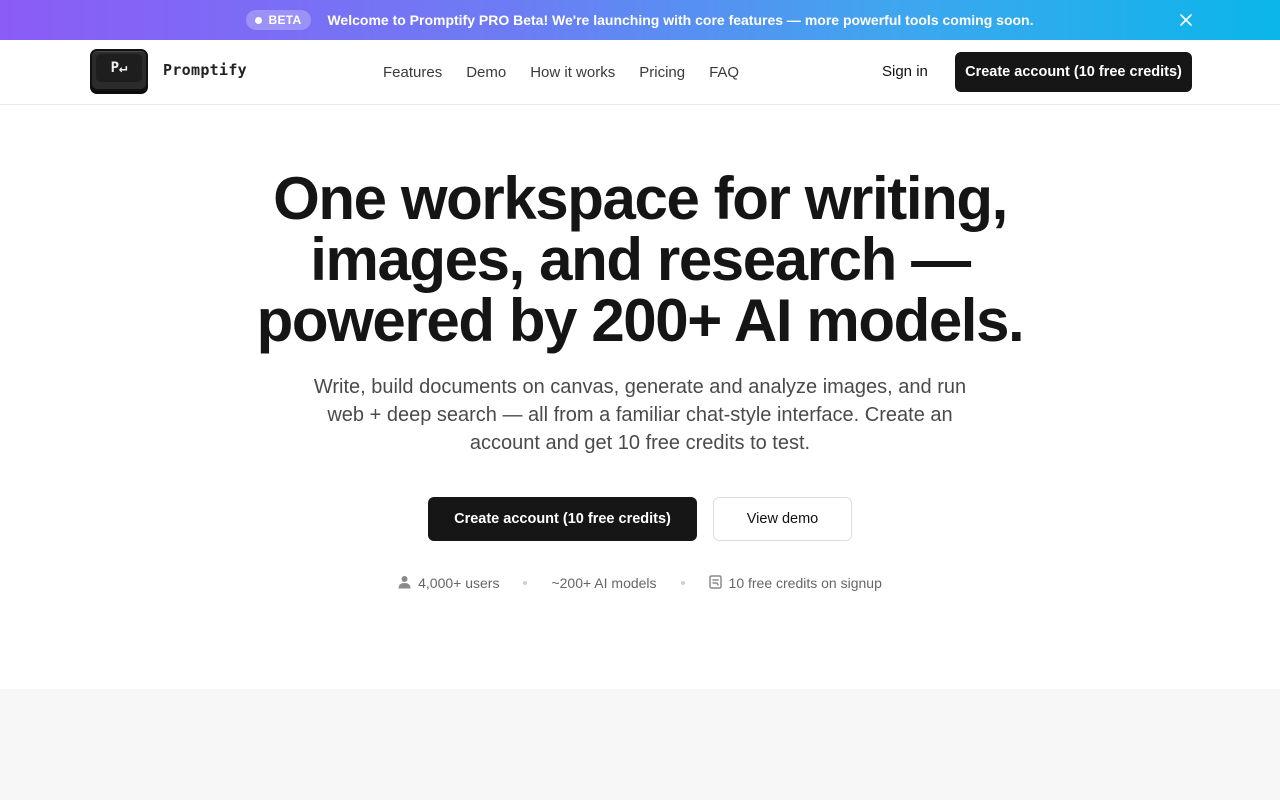  What do you see at coordinates (1073, 72) in the screenshot?
I see `header-create-account-button: Create account (10 free credits)` at bounding box center [1073, 72].